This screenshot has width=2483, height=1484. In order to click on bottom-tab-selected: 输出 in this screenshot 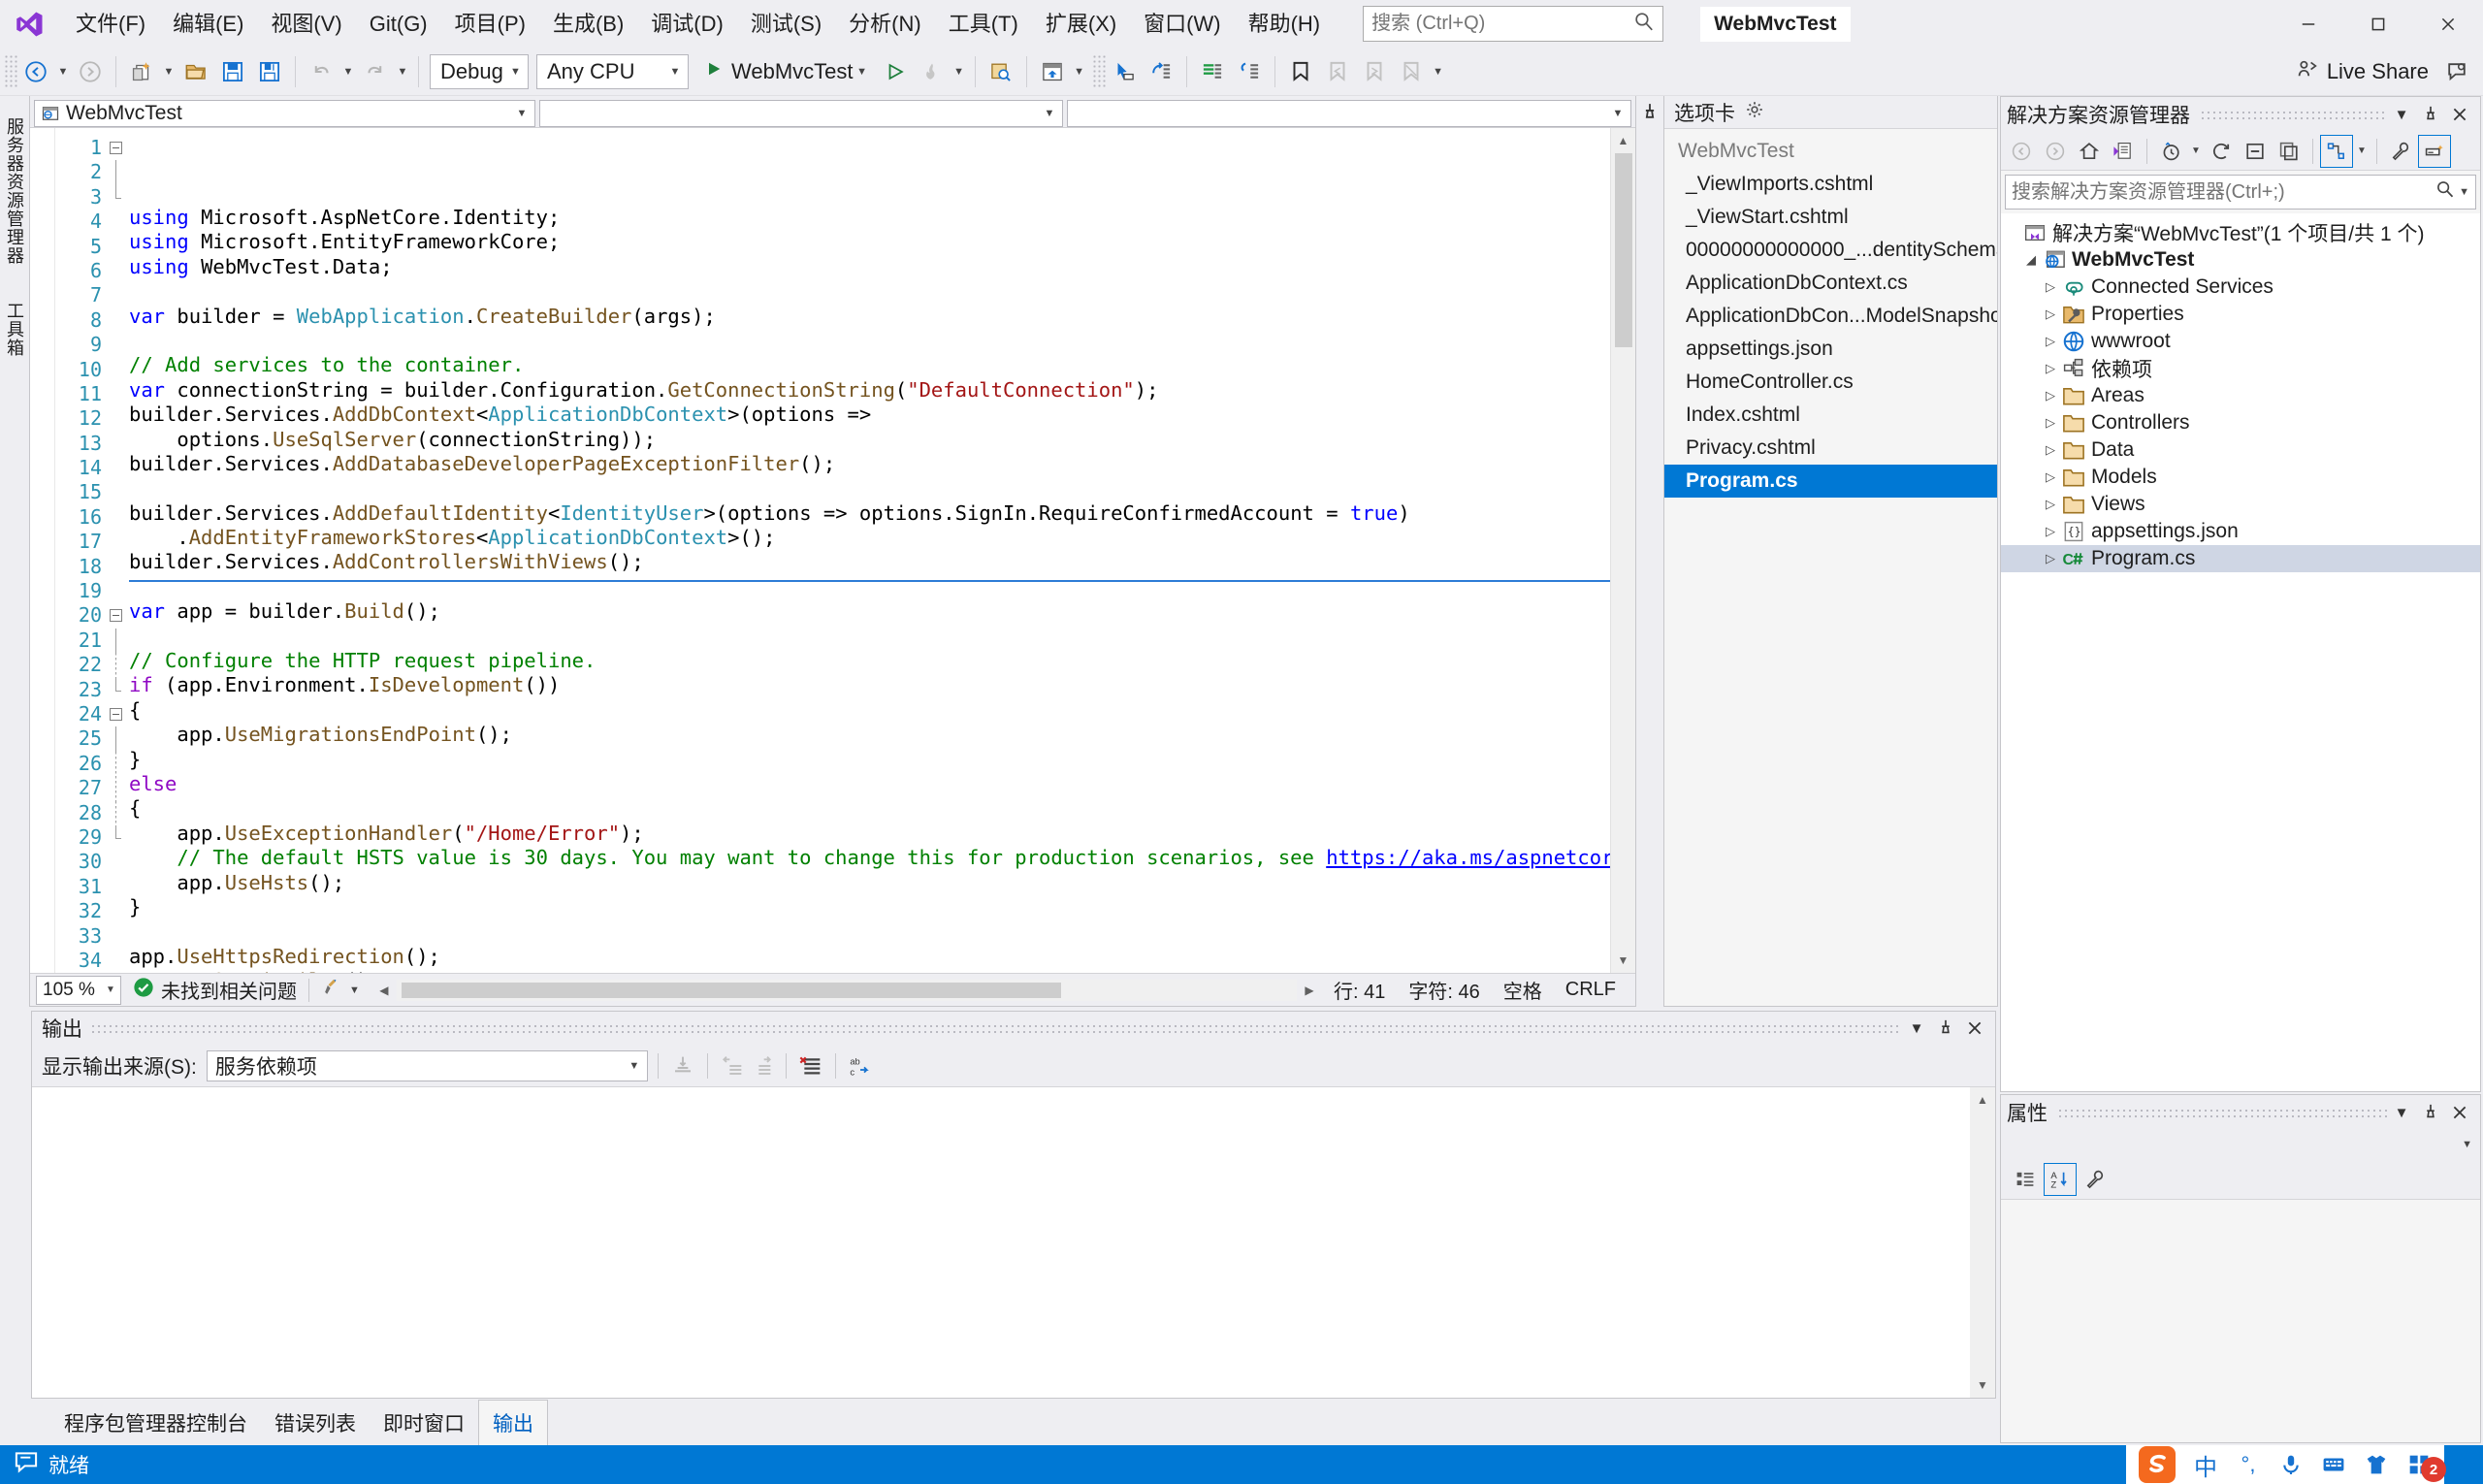, I will do `click(513, 1423)`.